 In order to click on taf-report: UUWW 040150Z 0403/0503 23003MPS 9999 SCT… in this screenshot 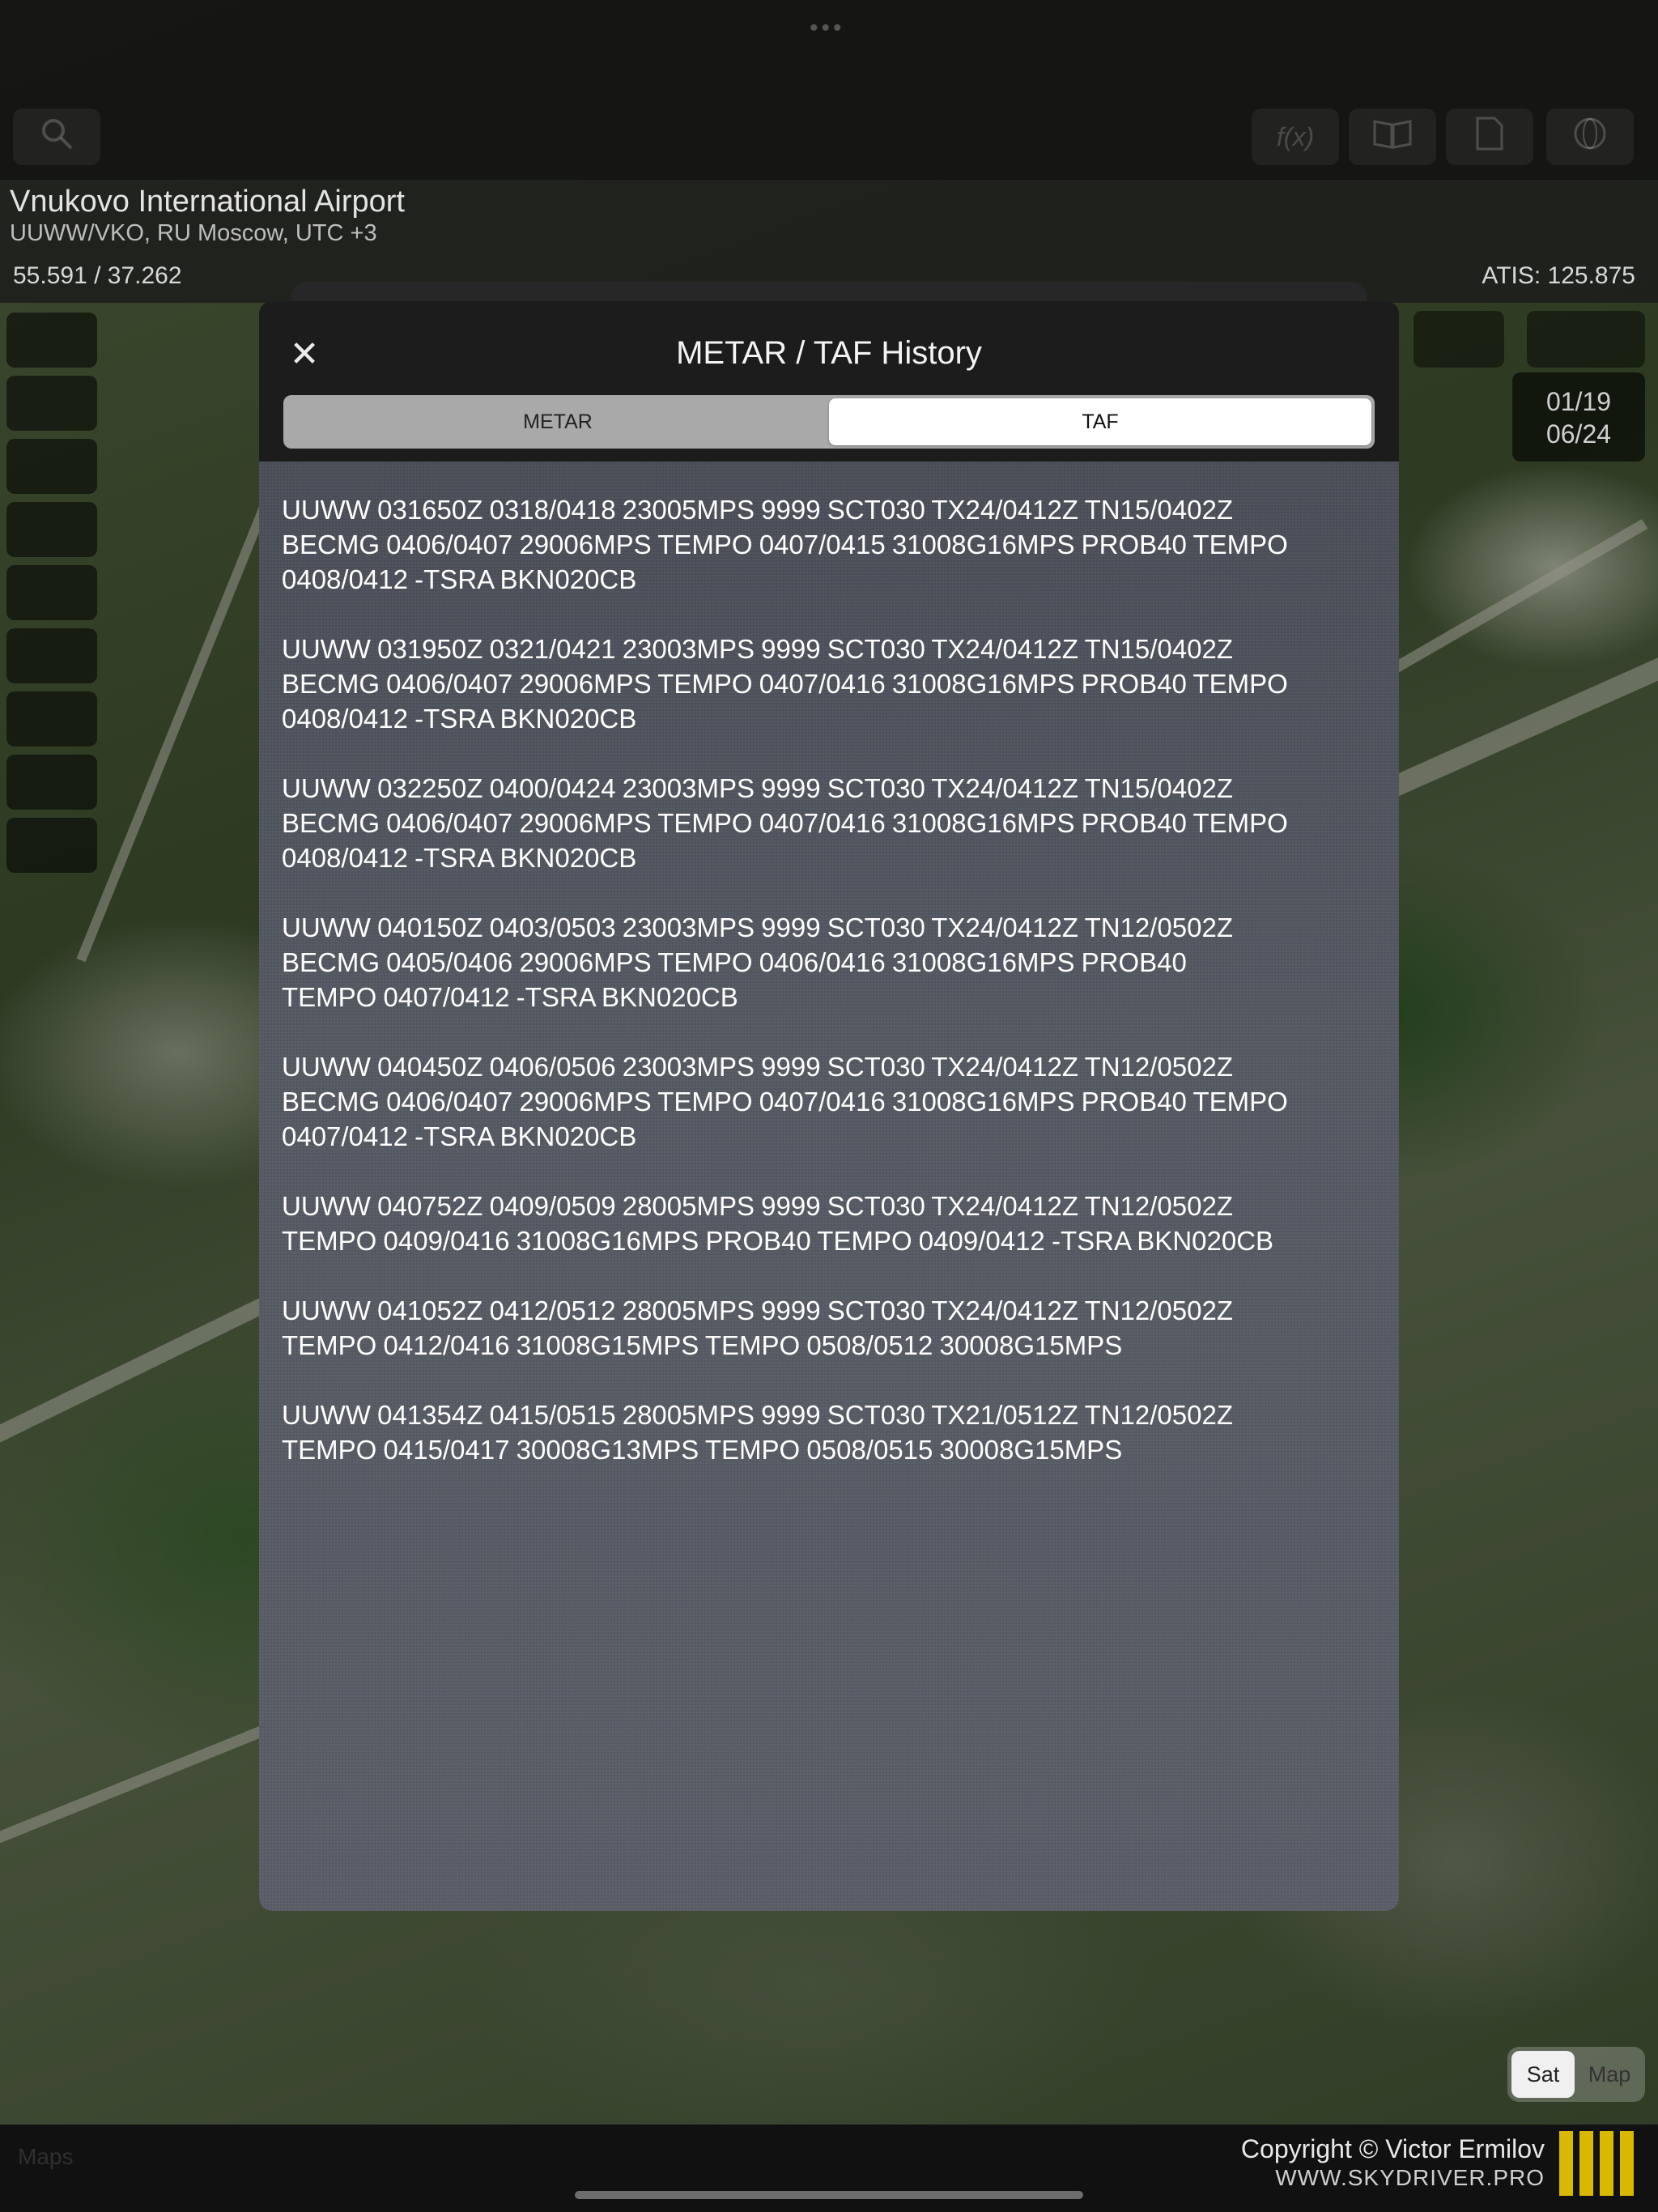, I will do `click(758, 962)`.